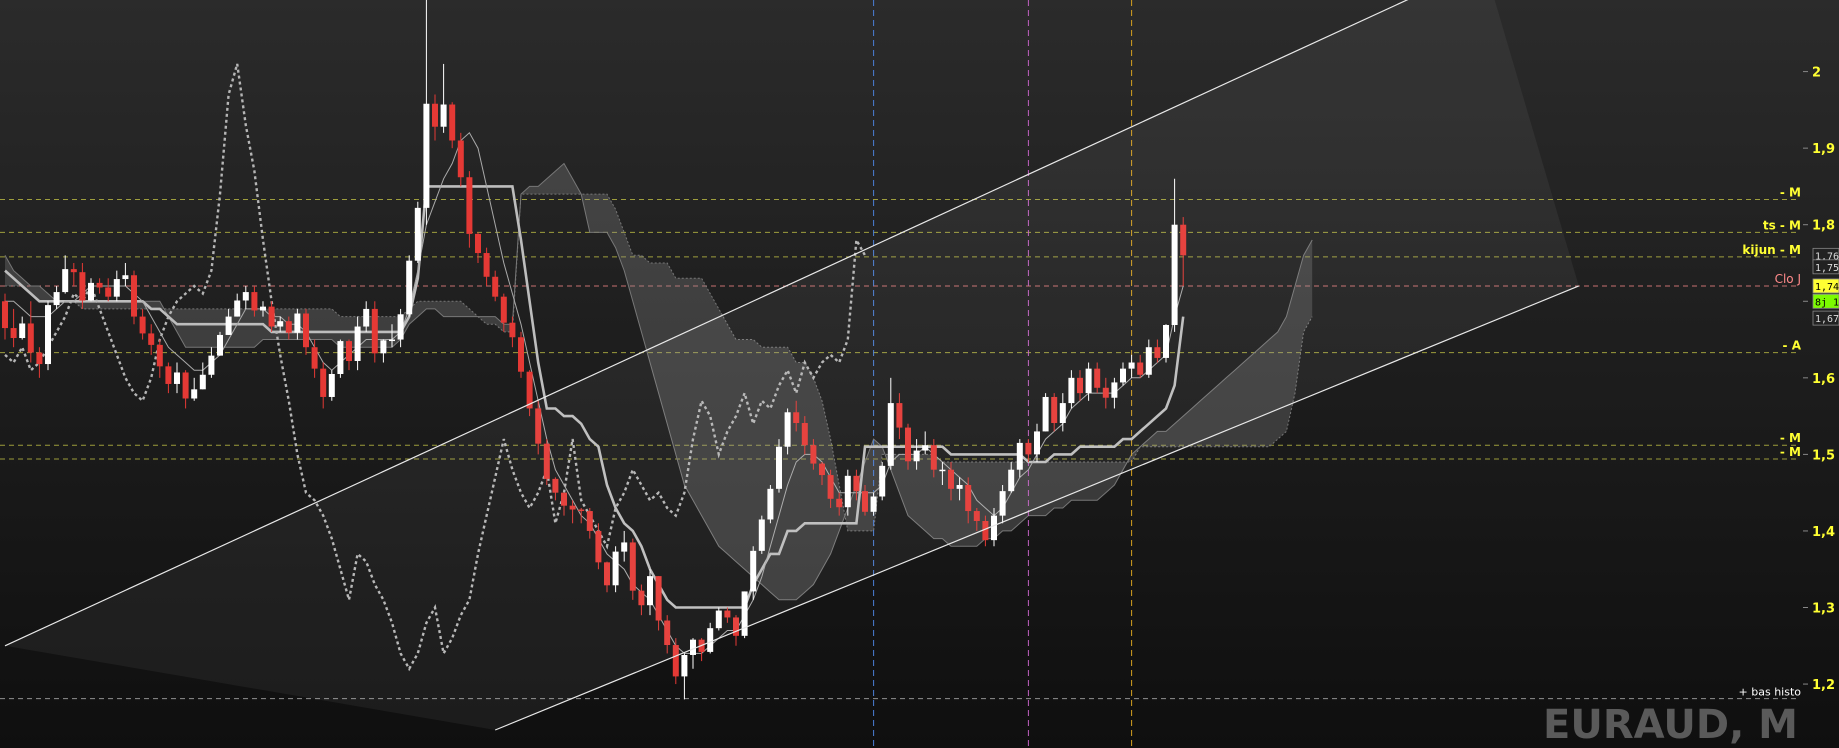  What do you see at coordinates (1670, 725) in the screenshot?
I see `chart-title-watermark: EURAUD, M` at bounding box center [1670, 725].